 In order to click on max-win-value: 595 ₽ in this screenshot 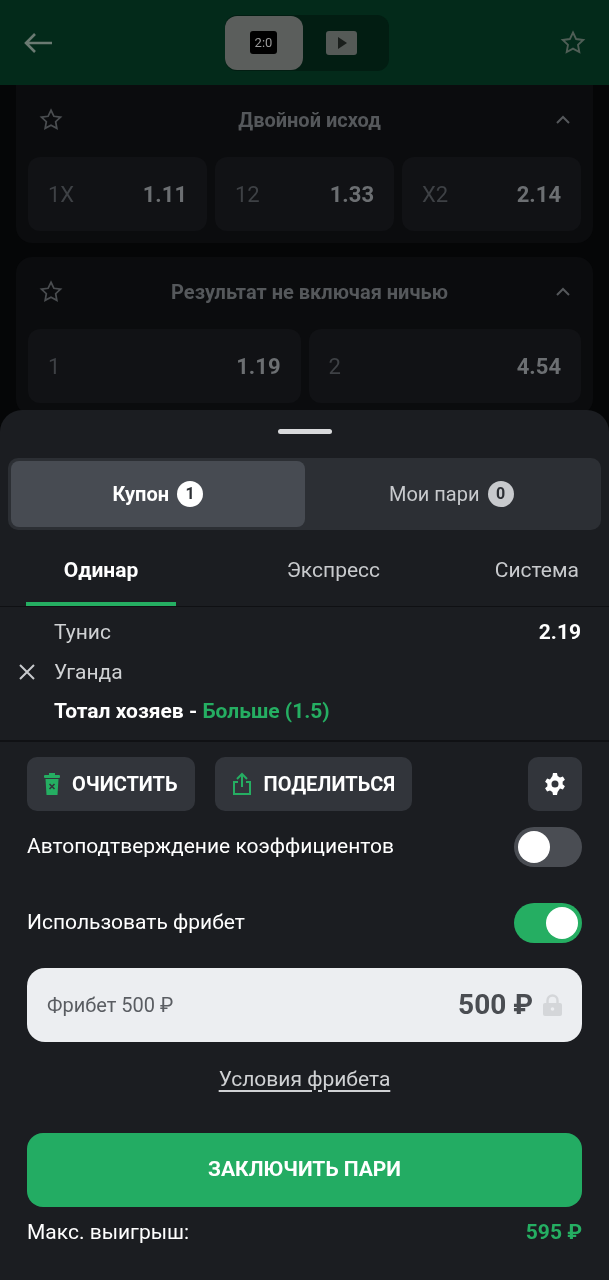, I will do `click(553, 1232)`.